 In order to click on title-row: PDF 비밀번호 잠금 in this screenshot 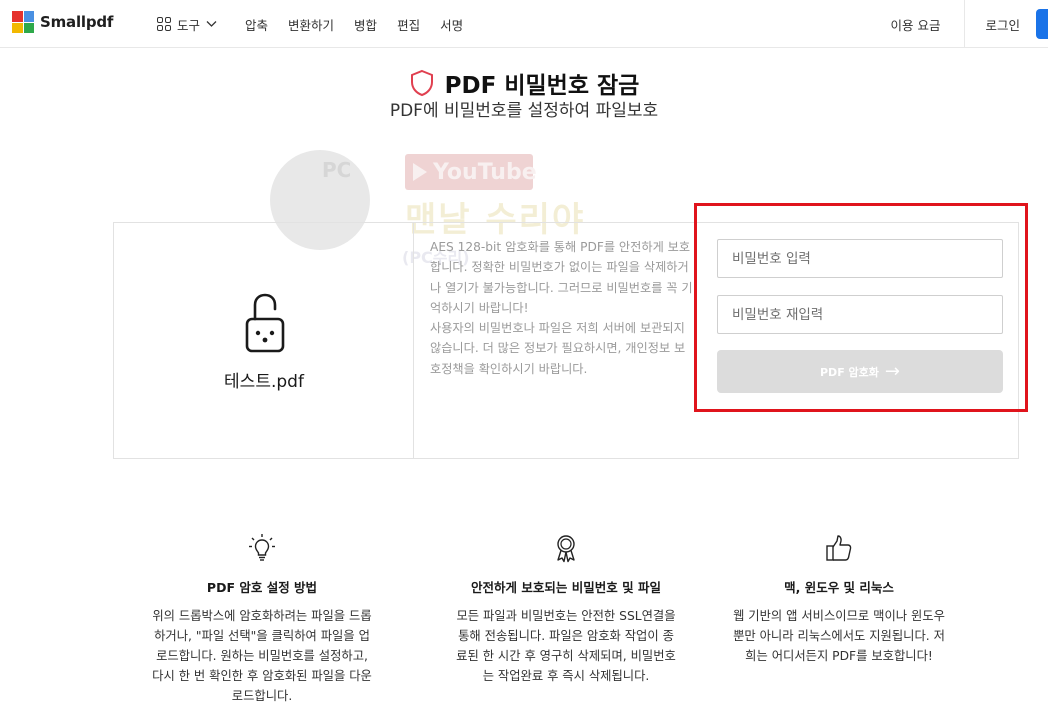, I will do `click(524, 83)`.